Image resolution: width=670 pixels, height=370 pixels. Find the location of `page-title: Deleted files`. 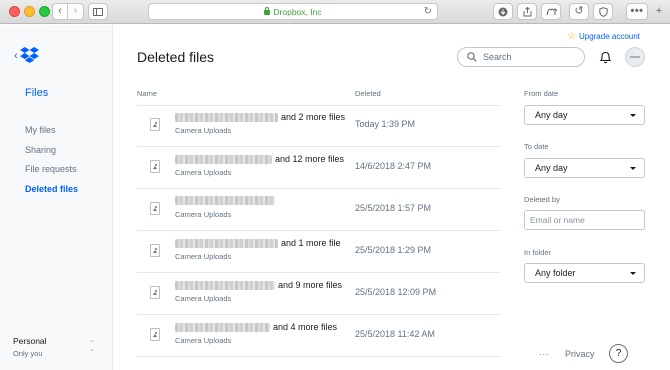

page-title: Deleted files is located at coordinates (176, 57).